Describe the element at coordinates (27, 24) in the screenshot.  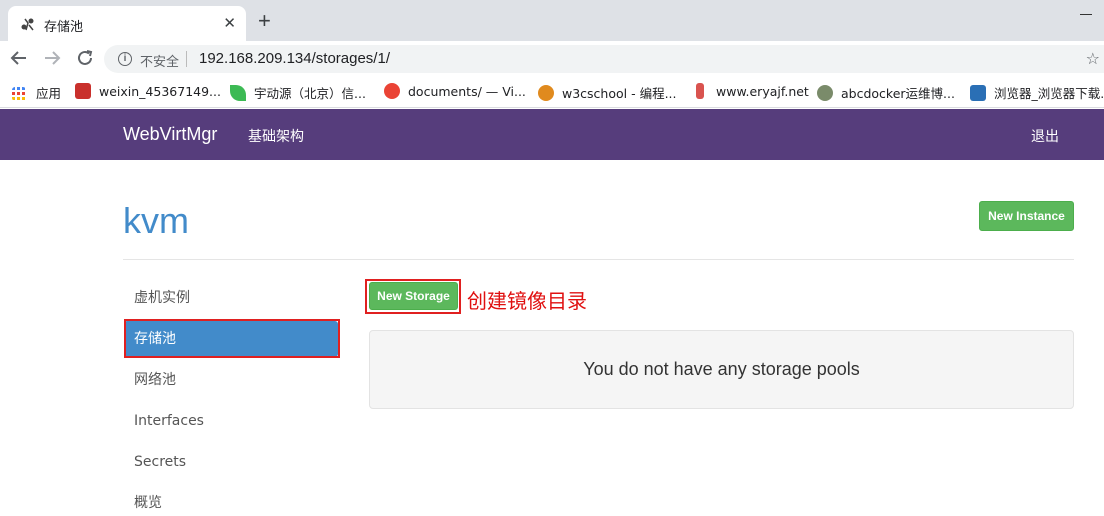
I see `webvirtmgr-favicon-icon` at that location.